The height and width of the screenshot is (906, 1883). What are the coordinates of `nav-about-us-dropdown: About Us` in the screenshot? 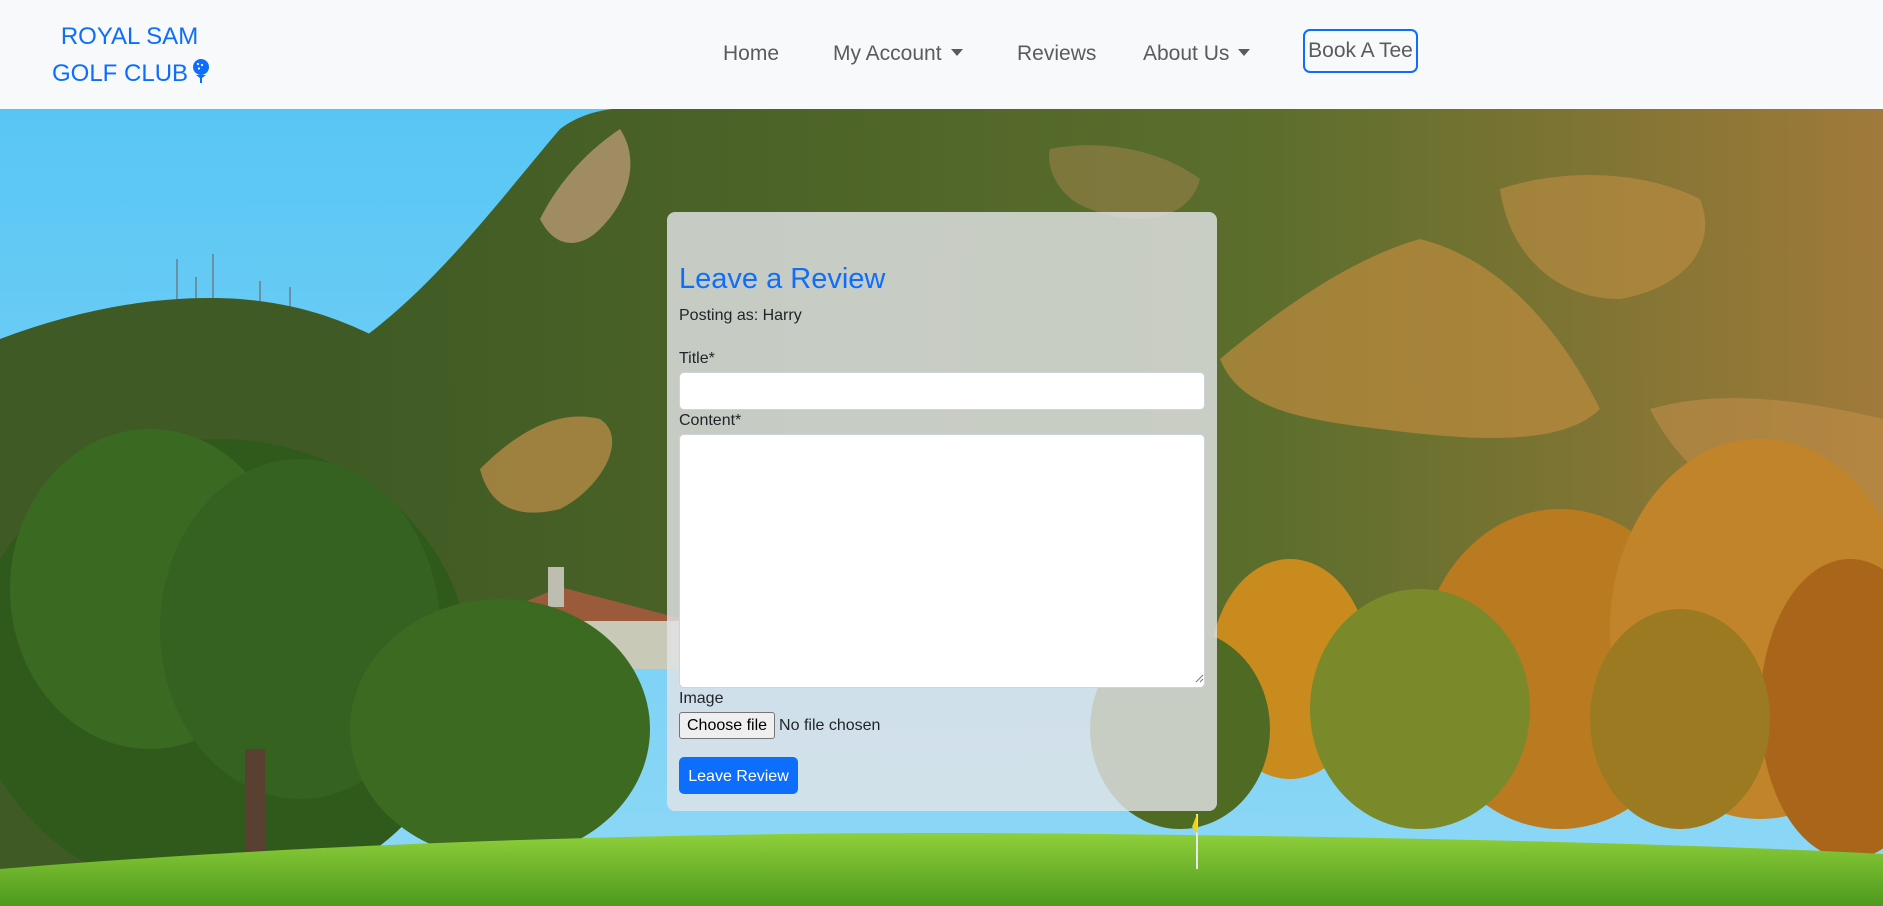 It's located at (1197, 54).